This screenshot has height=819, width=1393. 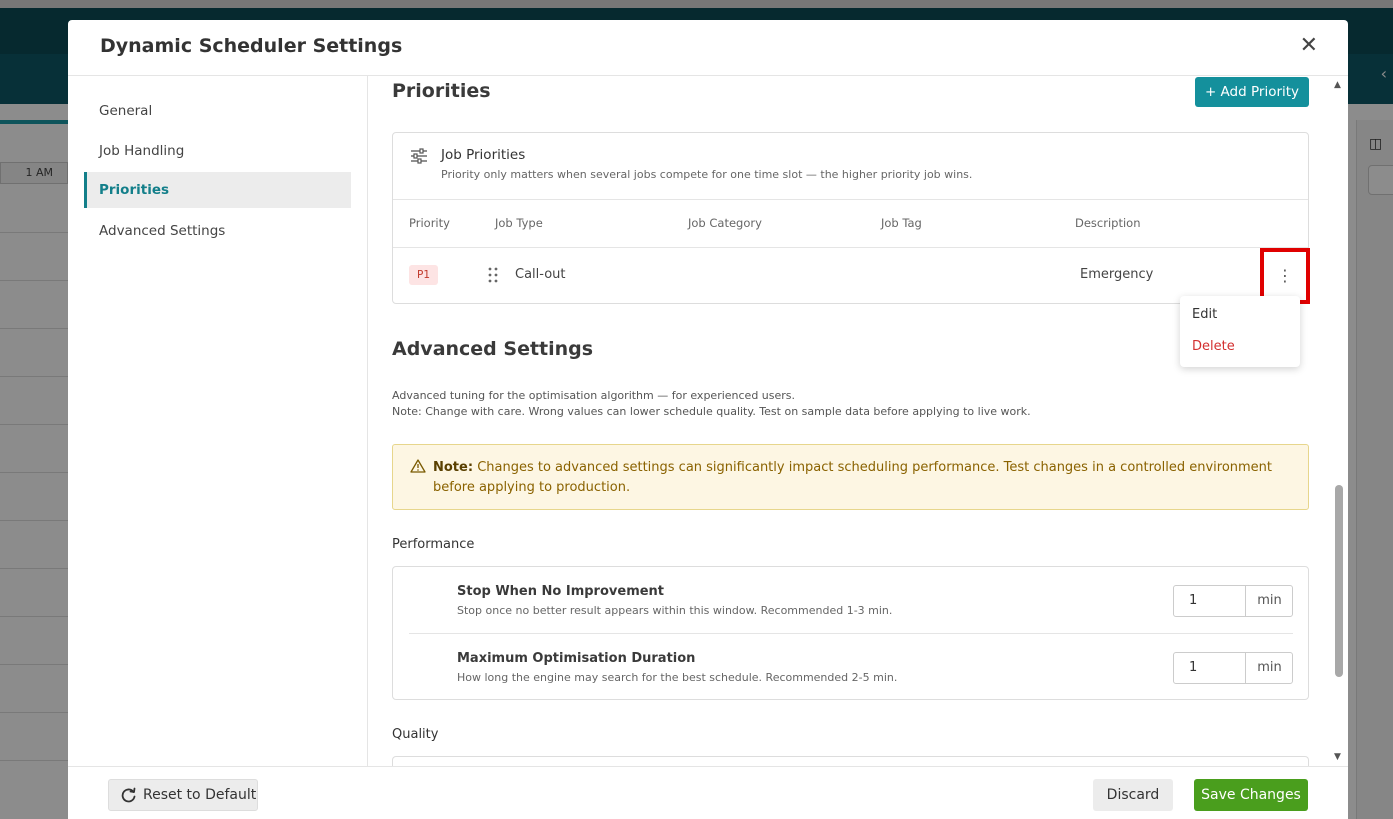 What do you see at coordinates (217, 111) in the screenshot?
I see `sidebar-item-general: General` at bounding box center [217, 111].